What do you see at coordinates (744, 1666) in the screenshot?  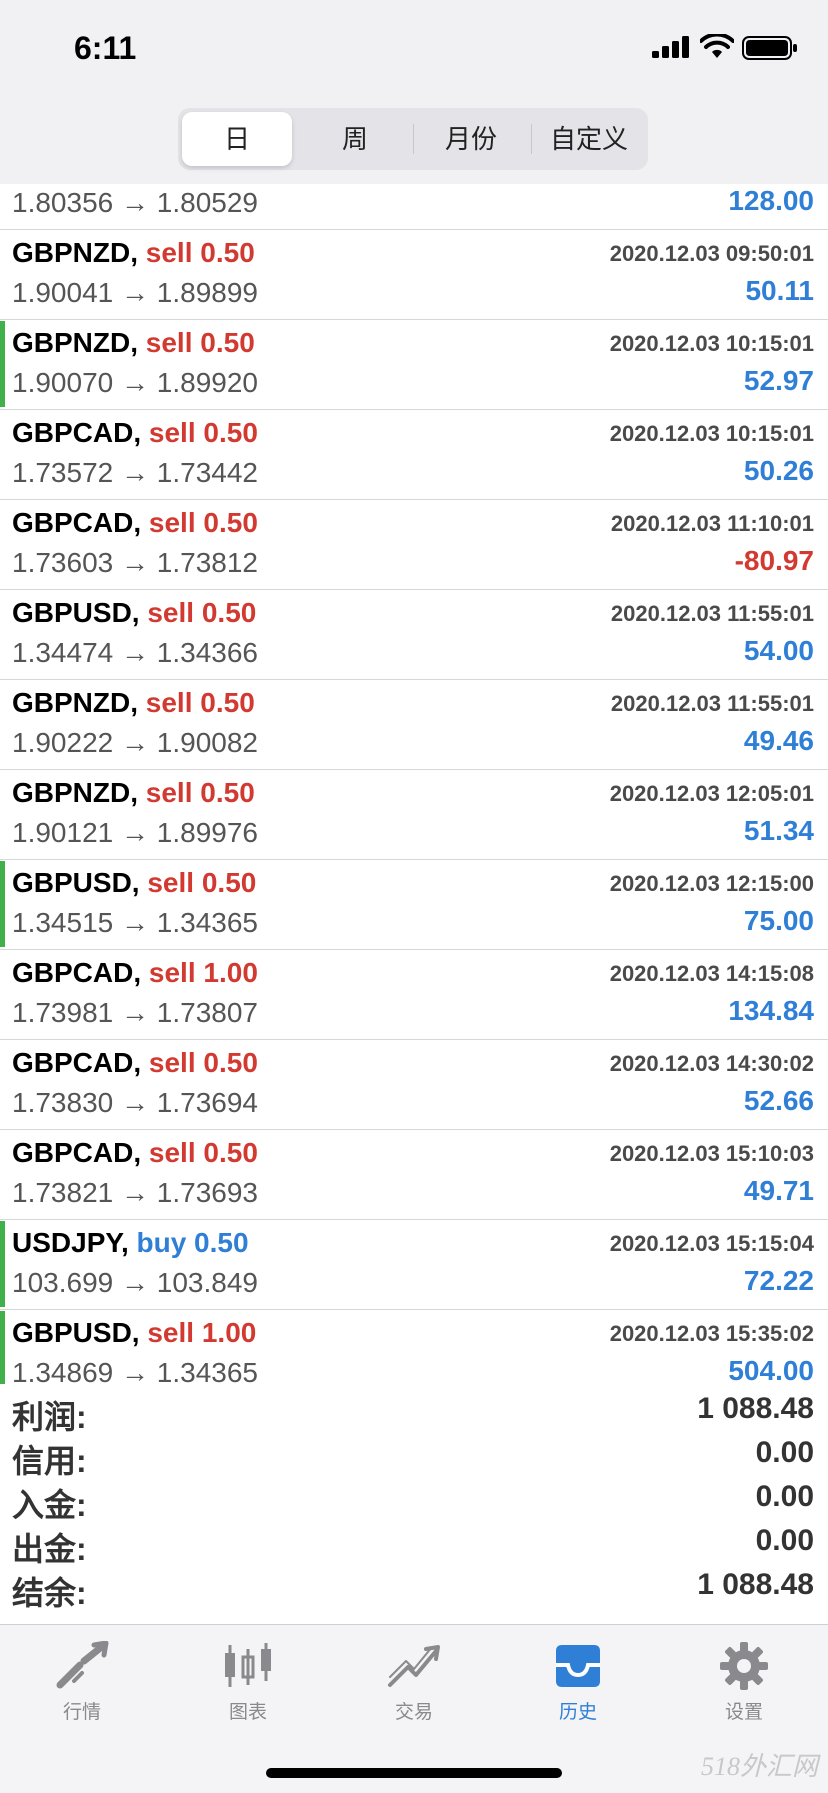 I see `settings-icon` at bounding box center [744, 1666].